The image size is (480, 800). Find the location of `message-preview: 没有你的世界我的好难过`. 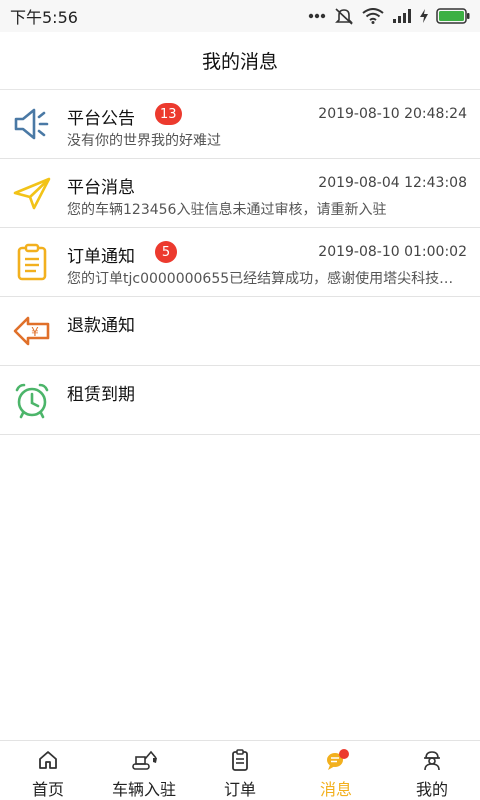

message-preview: 没有你的世界我的好难过 is located at coordinates (144, 141).